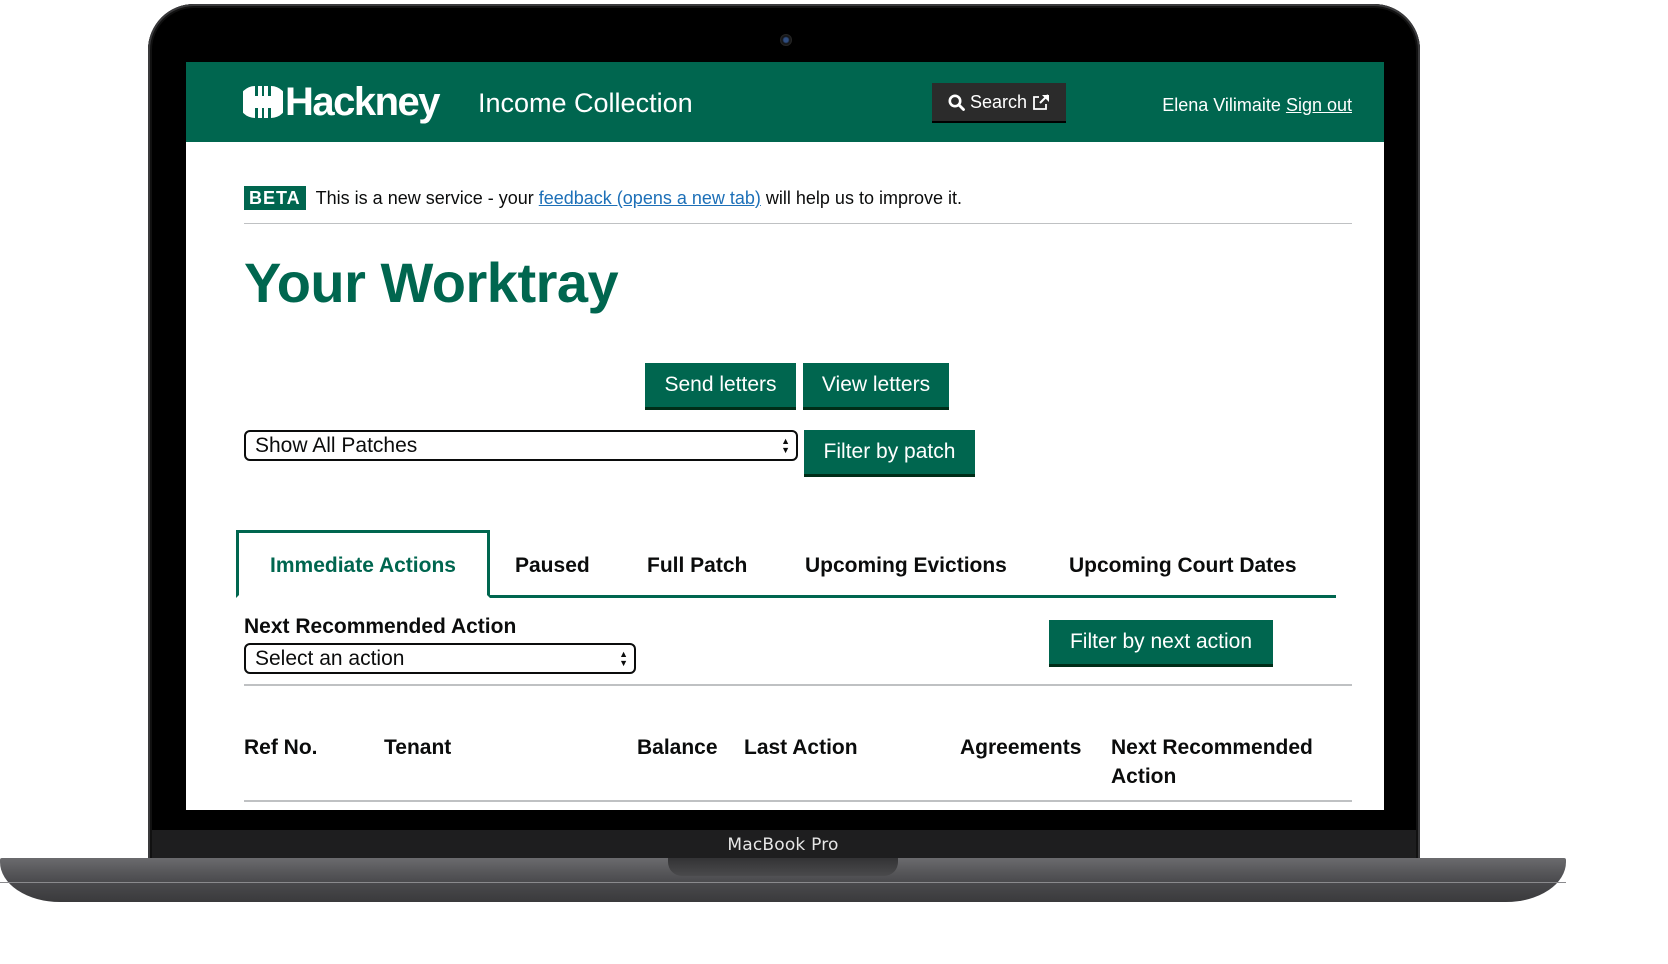  What do you see at coordinates (275, 198) in the screenshot?
I see `beta-tag: BETA` at bounding box center [275, 198].